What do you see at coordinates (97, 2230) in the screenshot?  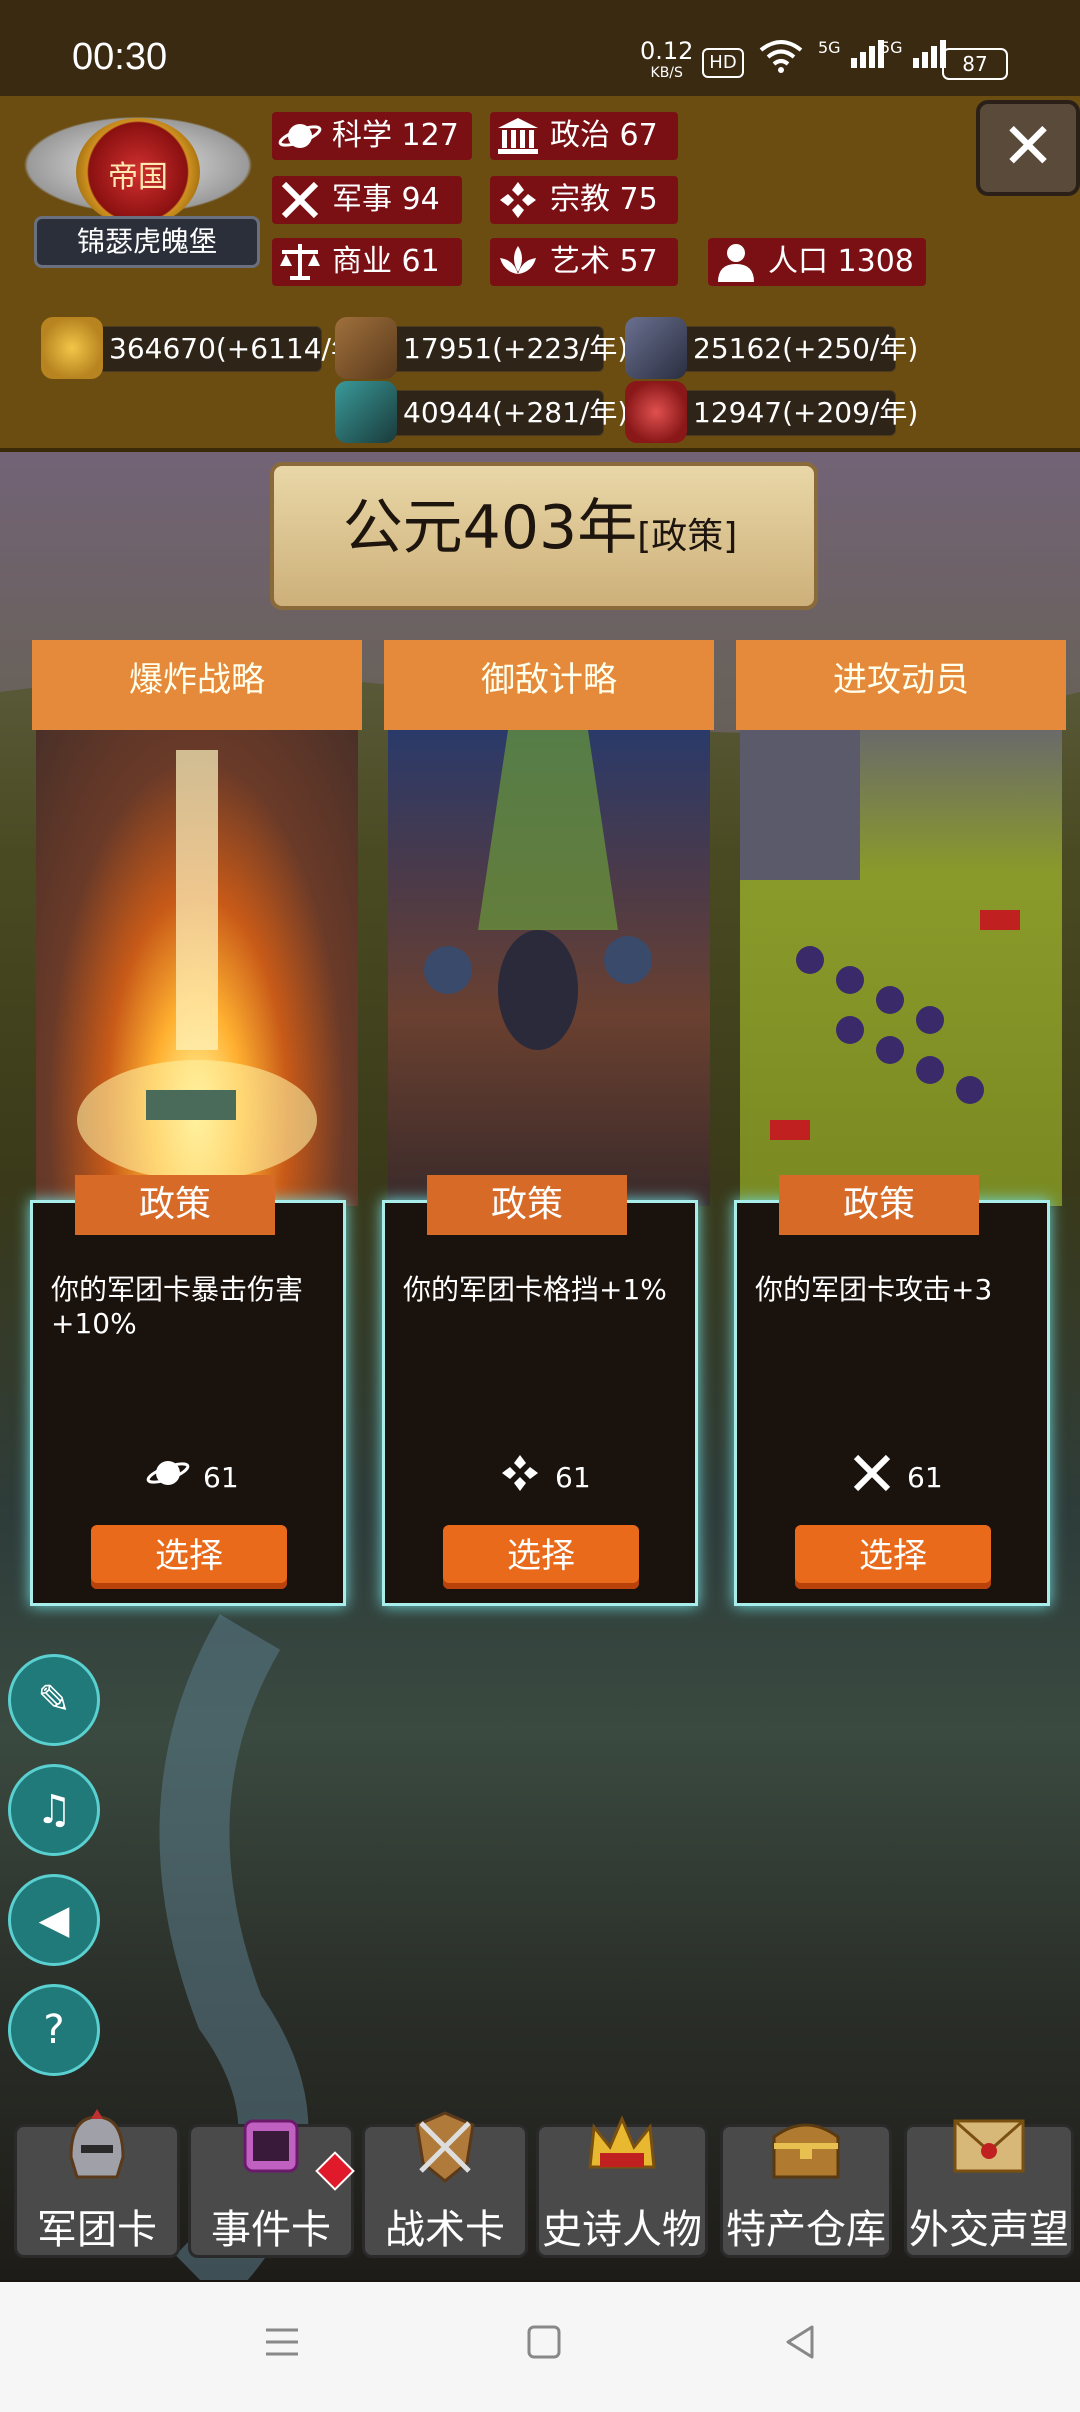 I see `nav-label: 军团卡` at bounding box center [97, 2230].